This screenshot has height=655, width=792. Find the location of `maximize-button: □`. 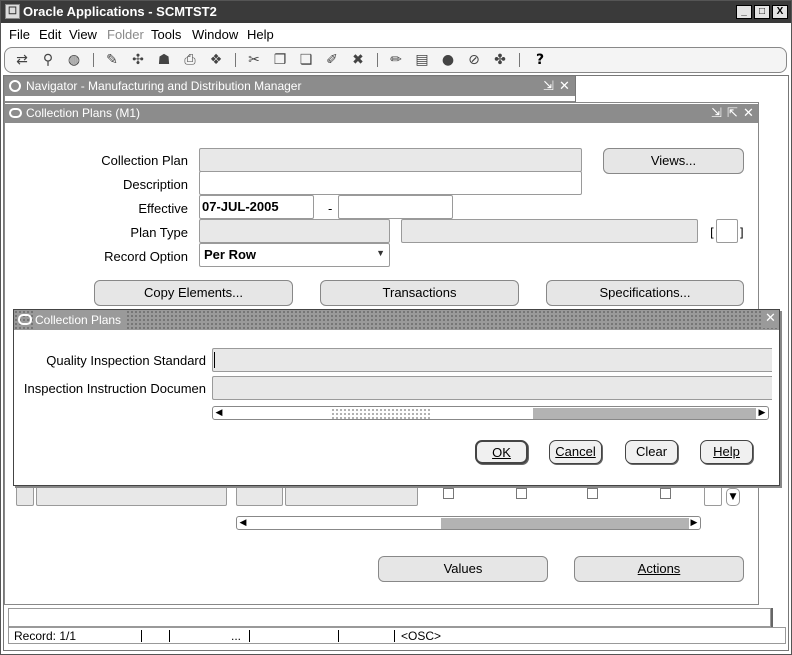

maximize-button: □ is located at coordinates (762, 12).